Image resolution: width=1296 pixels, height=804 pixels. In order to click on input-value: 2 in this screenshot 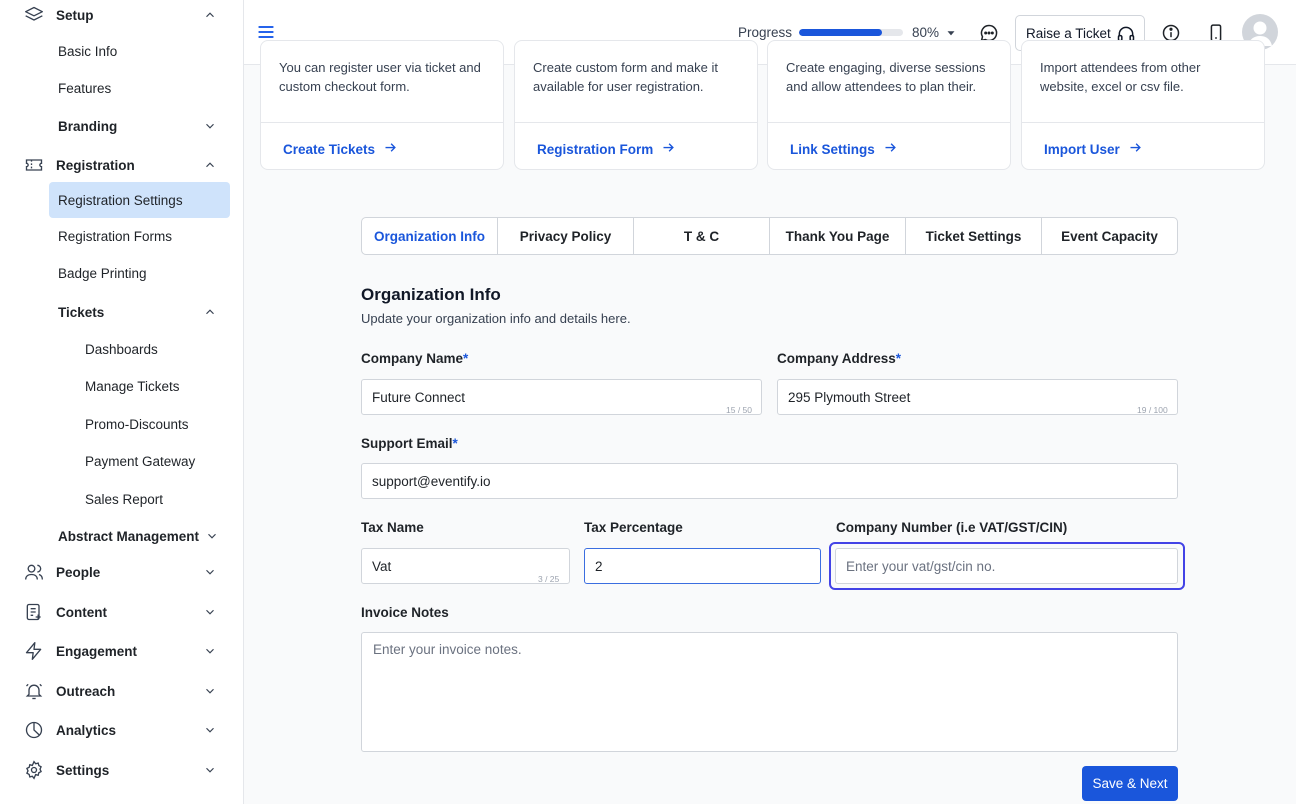, I will do `click(599, 566)`.